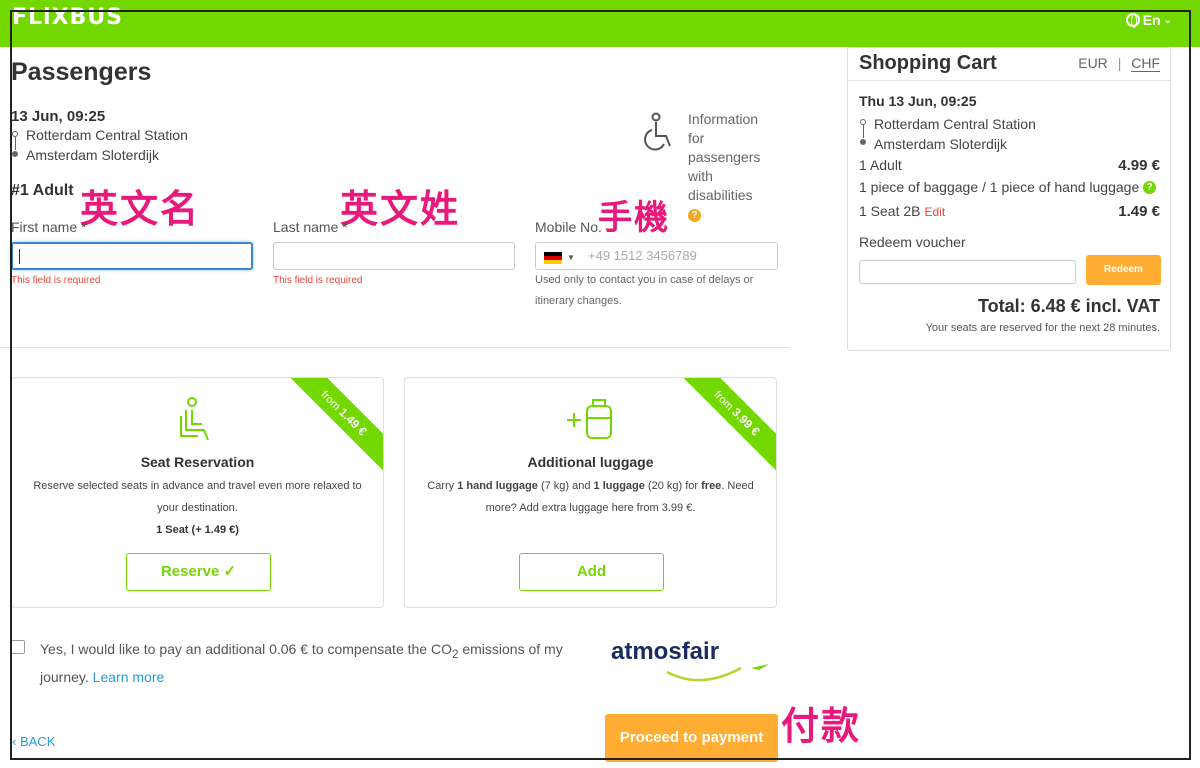 The width and height of the screenshot is (1200, 768). What do you see at coordinates (129, 677) in the screenshot?
I see `learn-more-link: Learn more` at bounding box center [129, 677].